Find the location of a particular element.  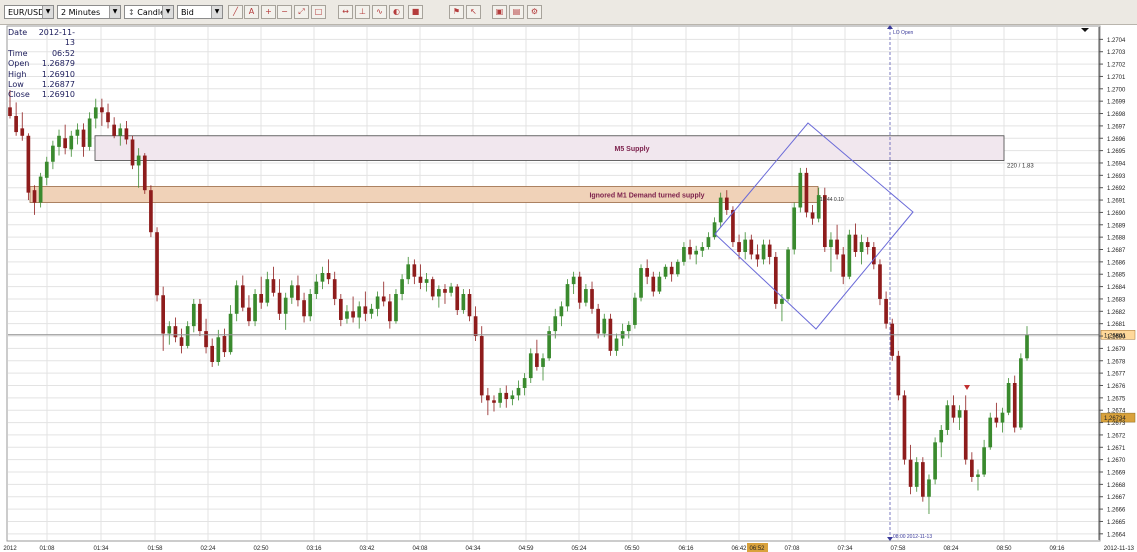

low-value: 1.26877 is located at coordinates (58, 85).